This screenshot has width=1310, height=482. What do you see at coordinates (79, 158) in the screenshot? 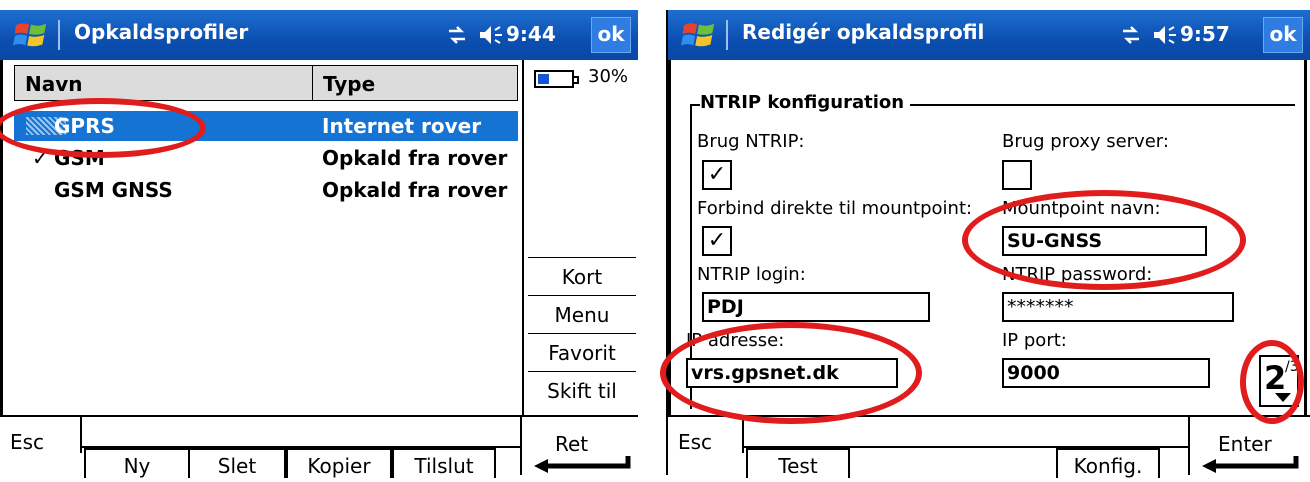
I see `row-name: GSM` at bounding box center [79, 158].